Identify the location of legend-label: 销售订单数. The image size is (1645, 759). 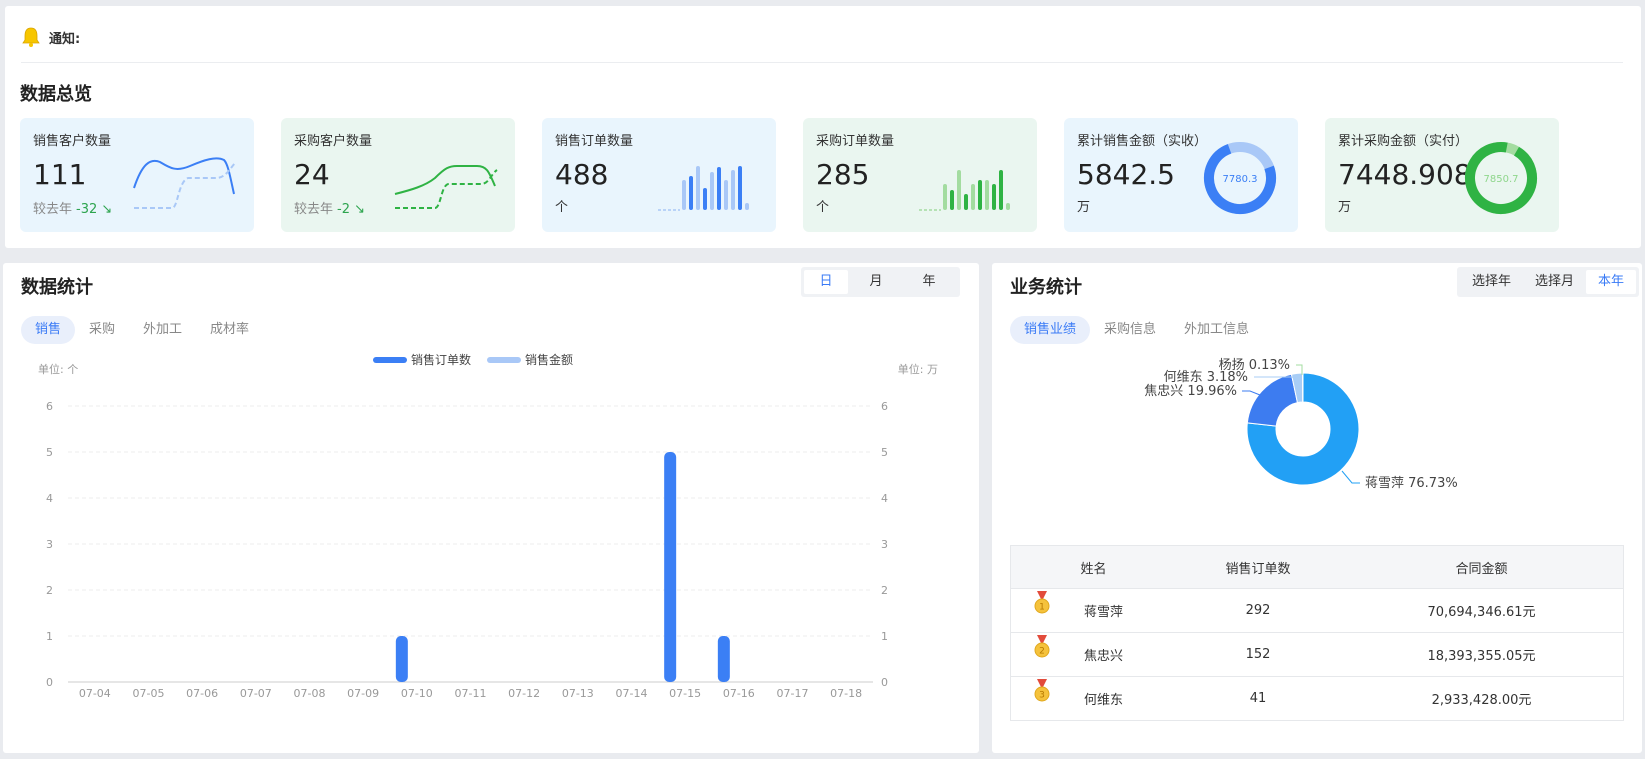
(441, 359).